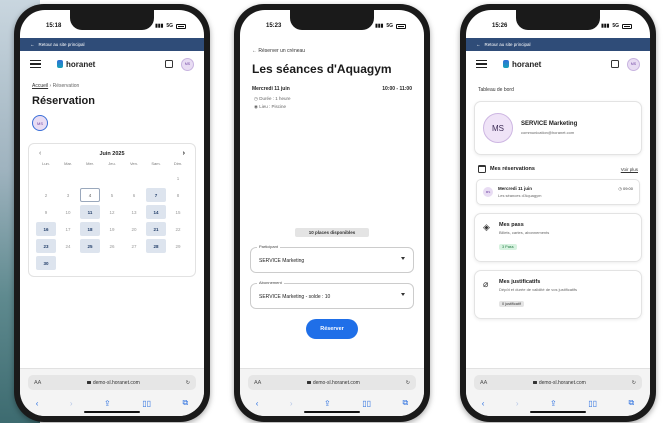 The image size is (665, 423). I want to click on calendar-day: 30, so click(46, 263).